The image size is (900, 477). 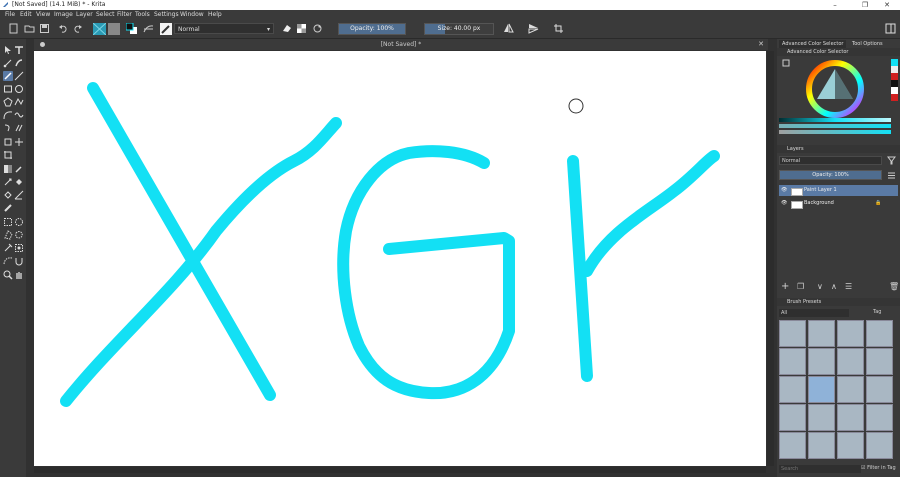 I want to click on preserve-alpha-icon, so click(x=301, y=28).